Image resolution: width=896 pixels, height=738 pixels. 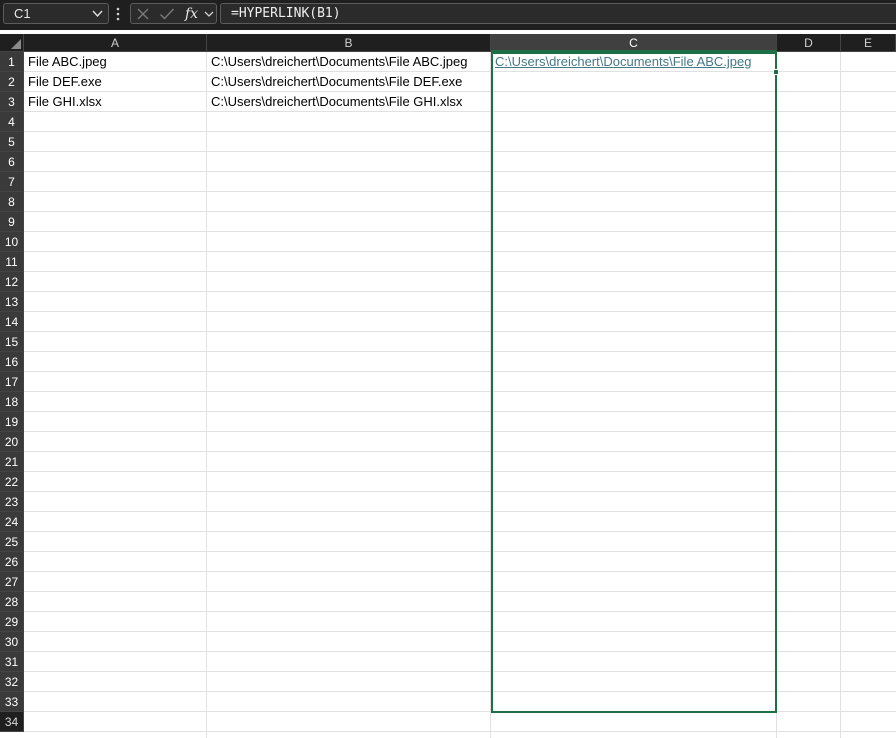 I want to click on row-header-31: 31, so click(x=12, y=662).